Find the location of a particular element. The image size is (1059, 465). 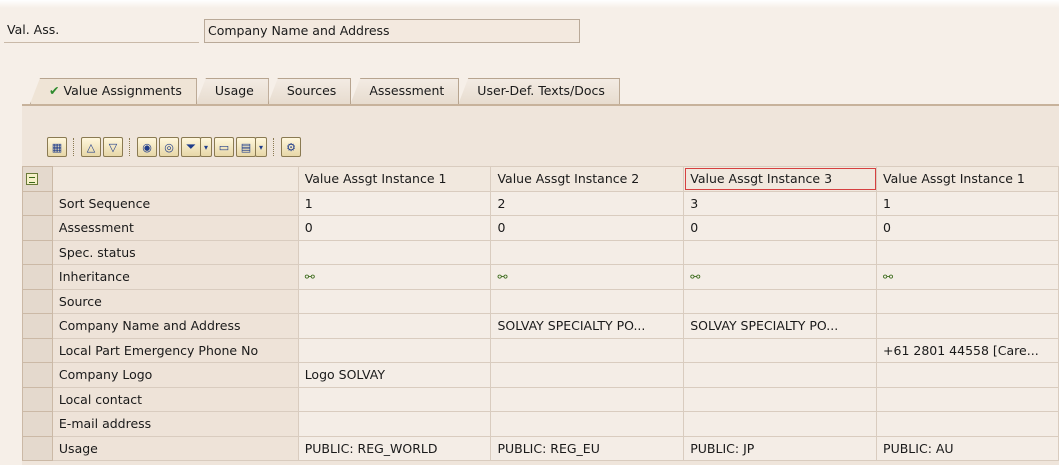

tab-label: Usage is located at coordinates (234, 90).